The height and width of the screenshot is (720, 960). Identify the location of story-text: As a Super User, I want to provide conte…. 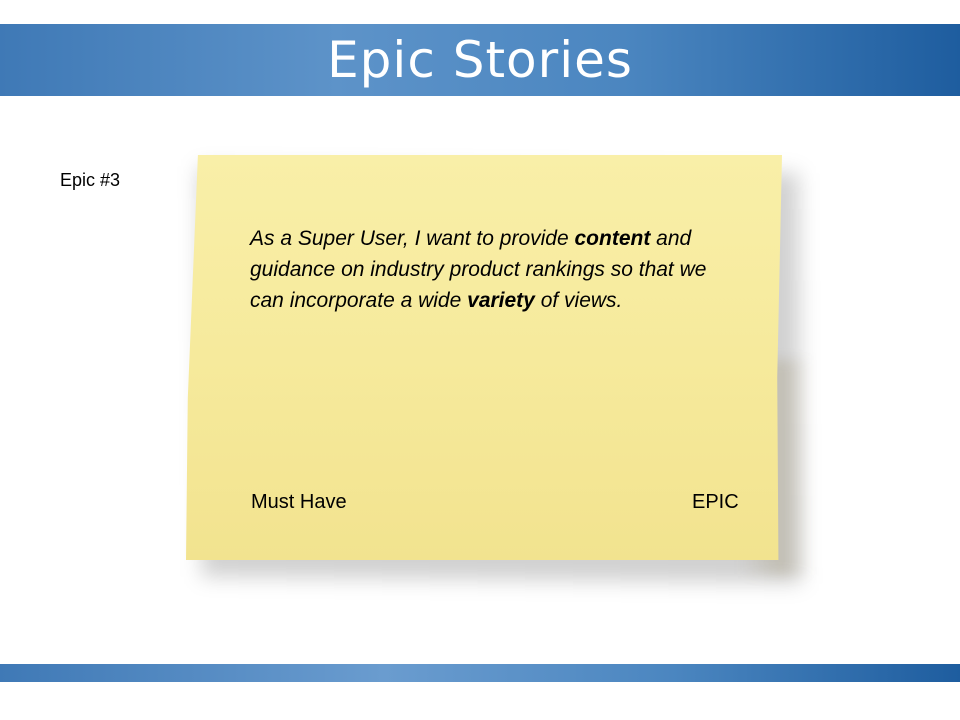
(485, 269).